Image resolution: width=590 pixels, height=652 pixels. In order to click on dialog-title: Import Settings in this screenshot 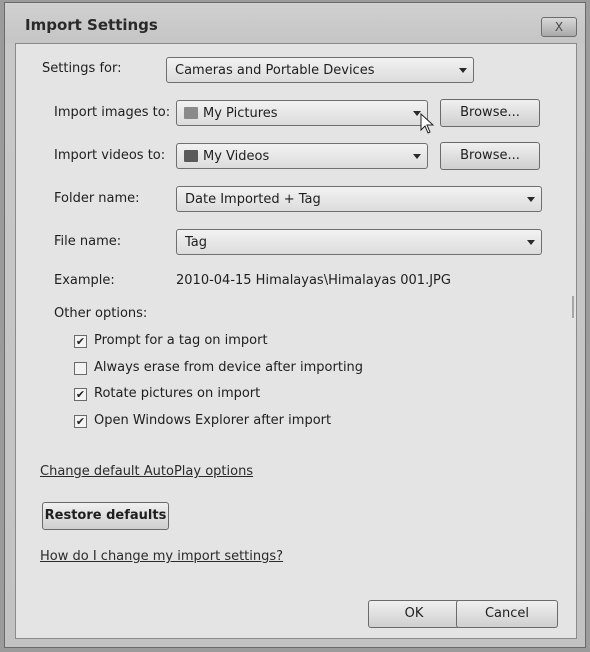, I will do `click(91, 25)`.